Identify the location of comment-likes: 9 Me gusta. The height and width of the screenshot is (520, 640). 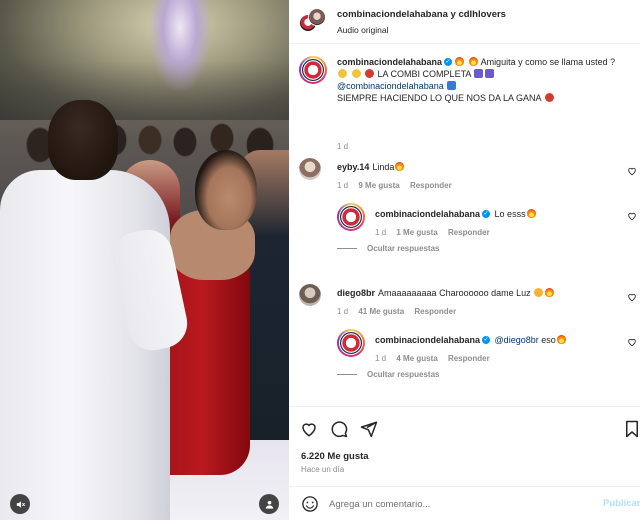
(378, 185).